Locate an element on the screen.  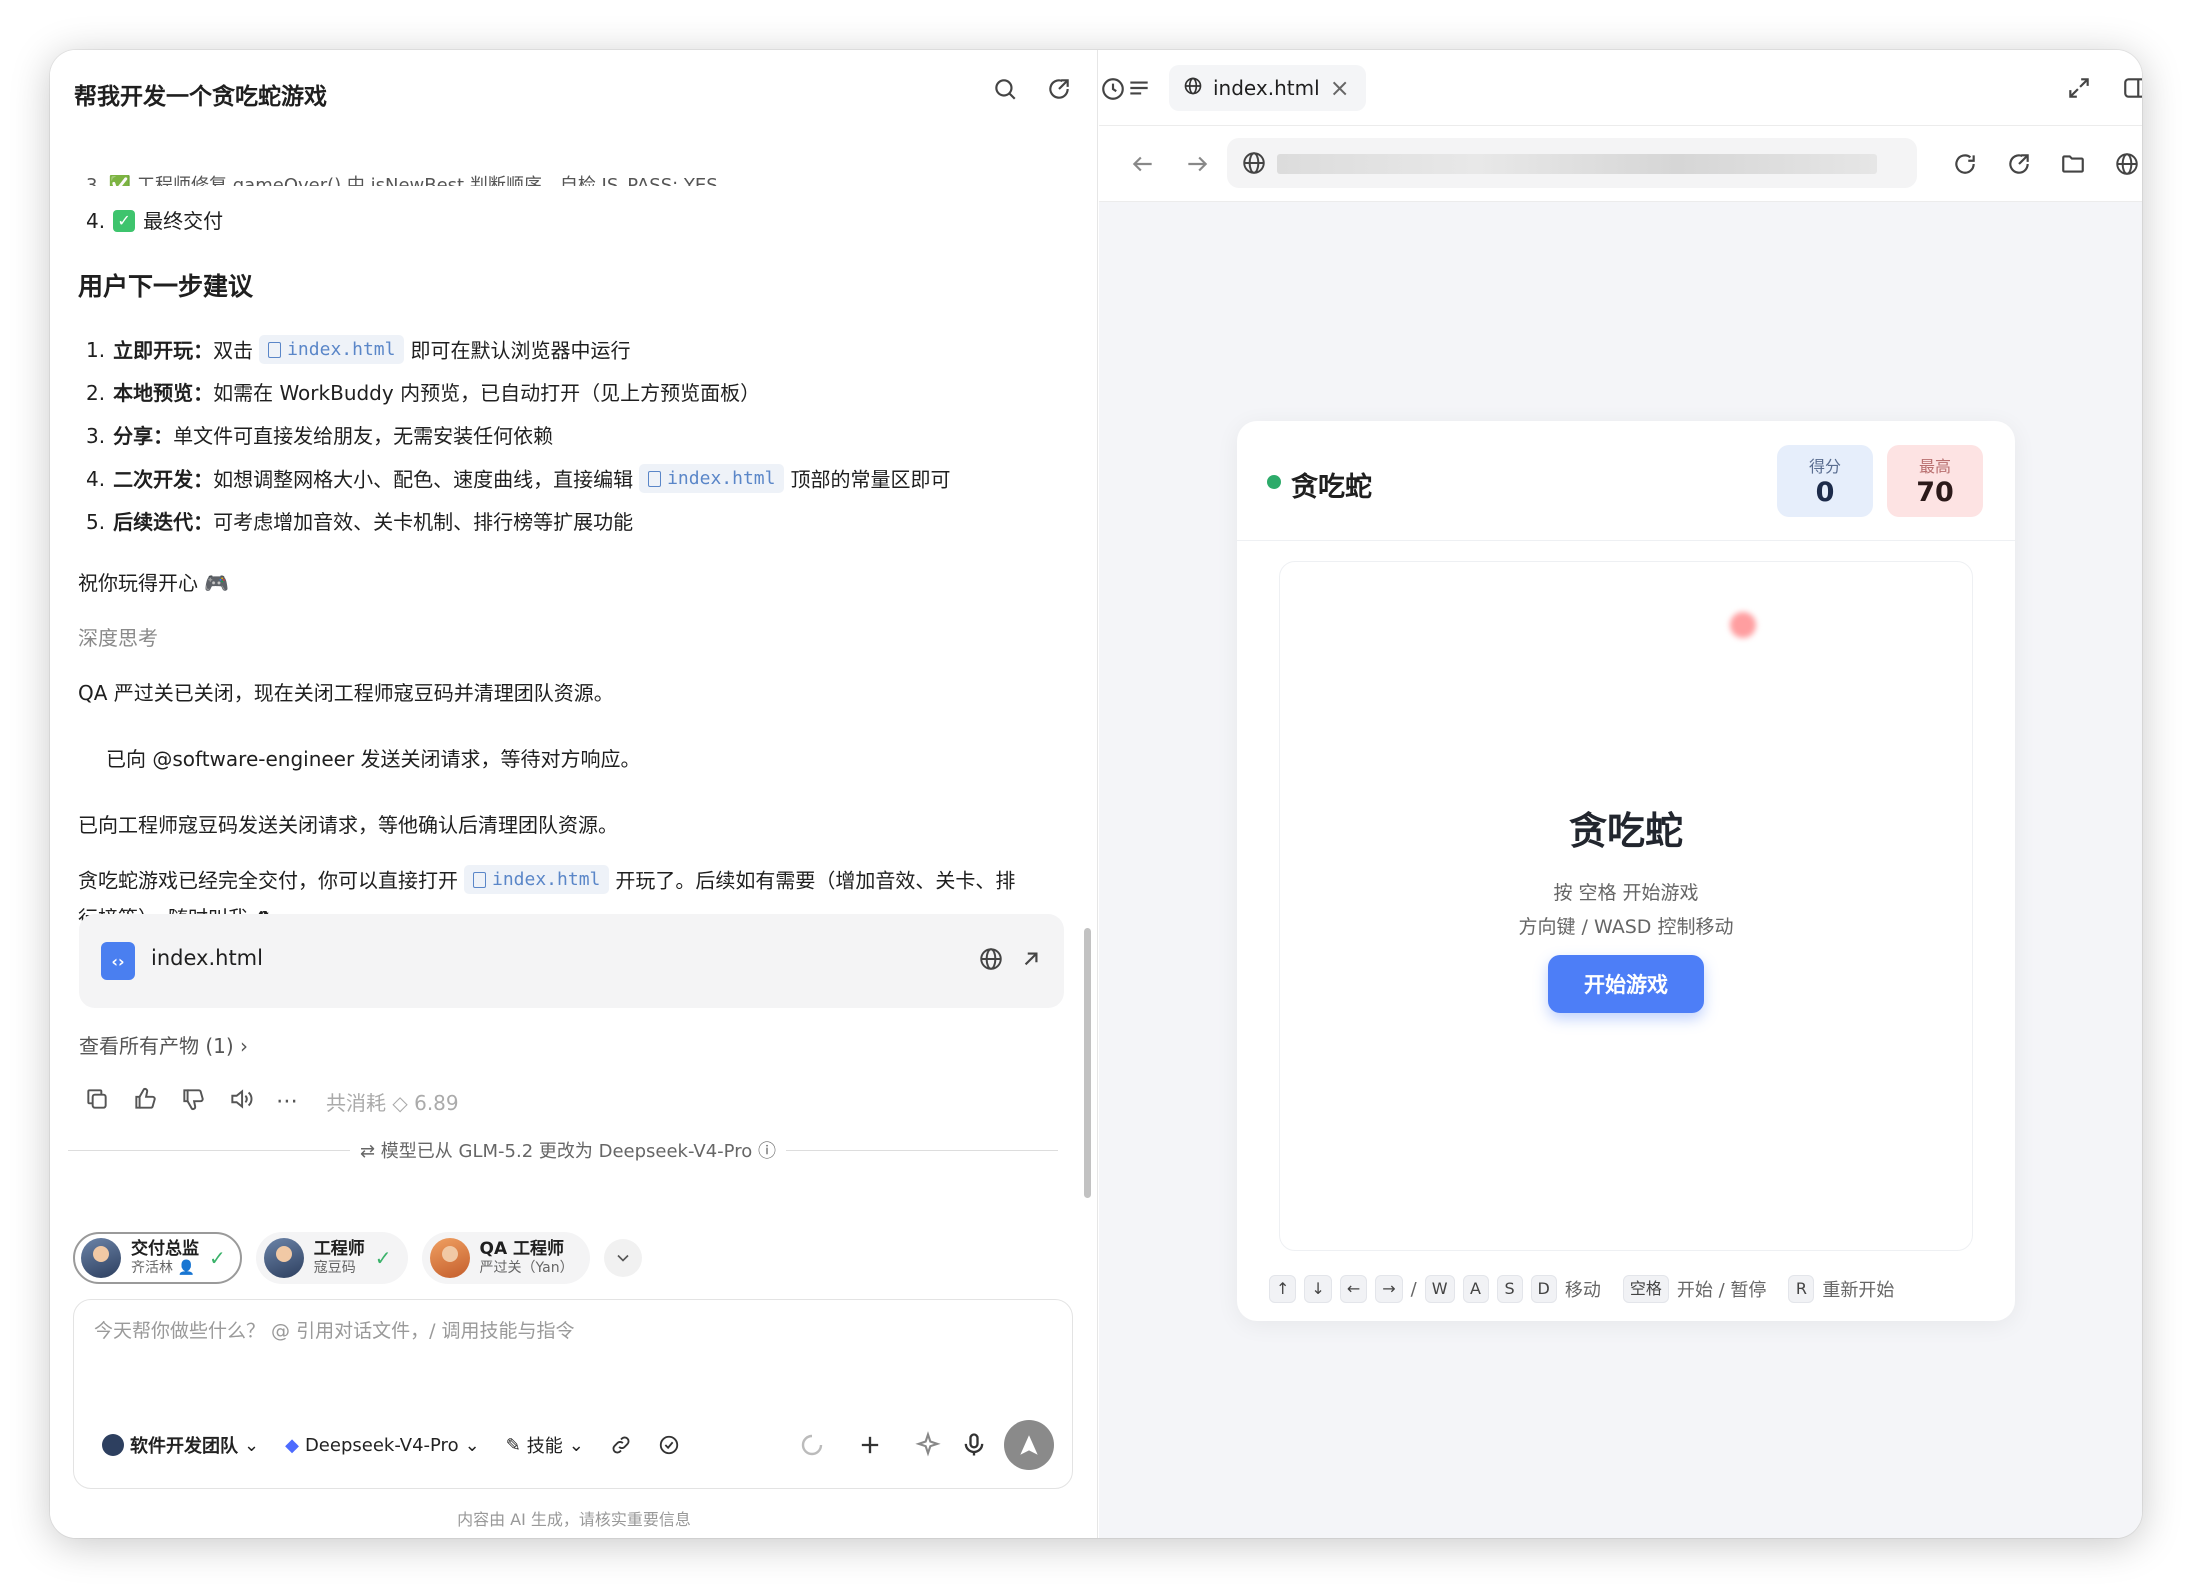
tab-index-html: index.html × is located at coordinates (1267, 88).